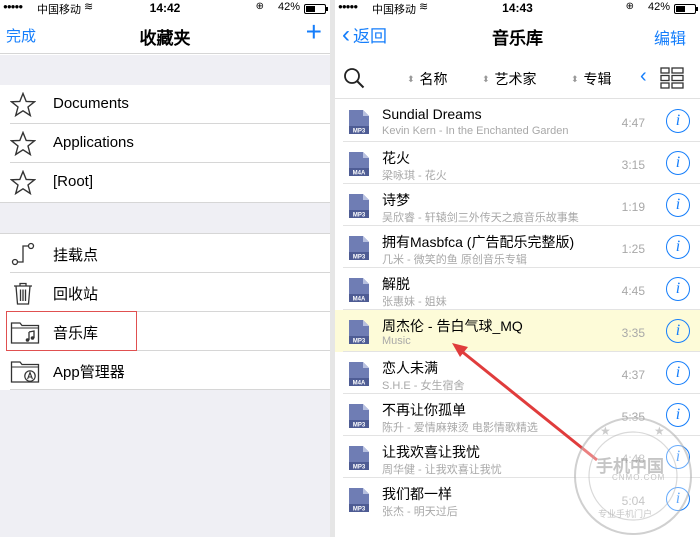 This screenshot has width=700, height=537. Describe the element at coordinates (93, 142) in the screenshot. I see `favorite-label: Applications` at that location.